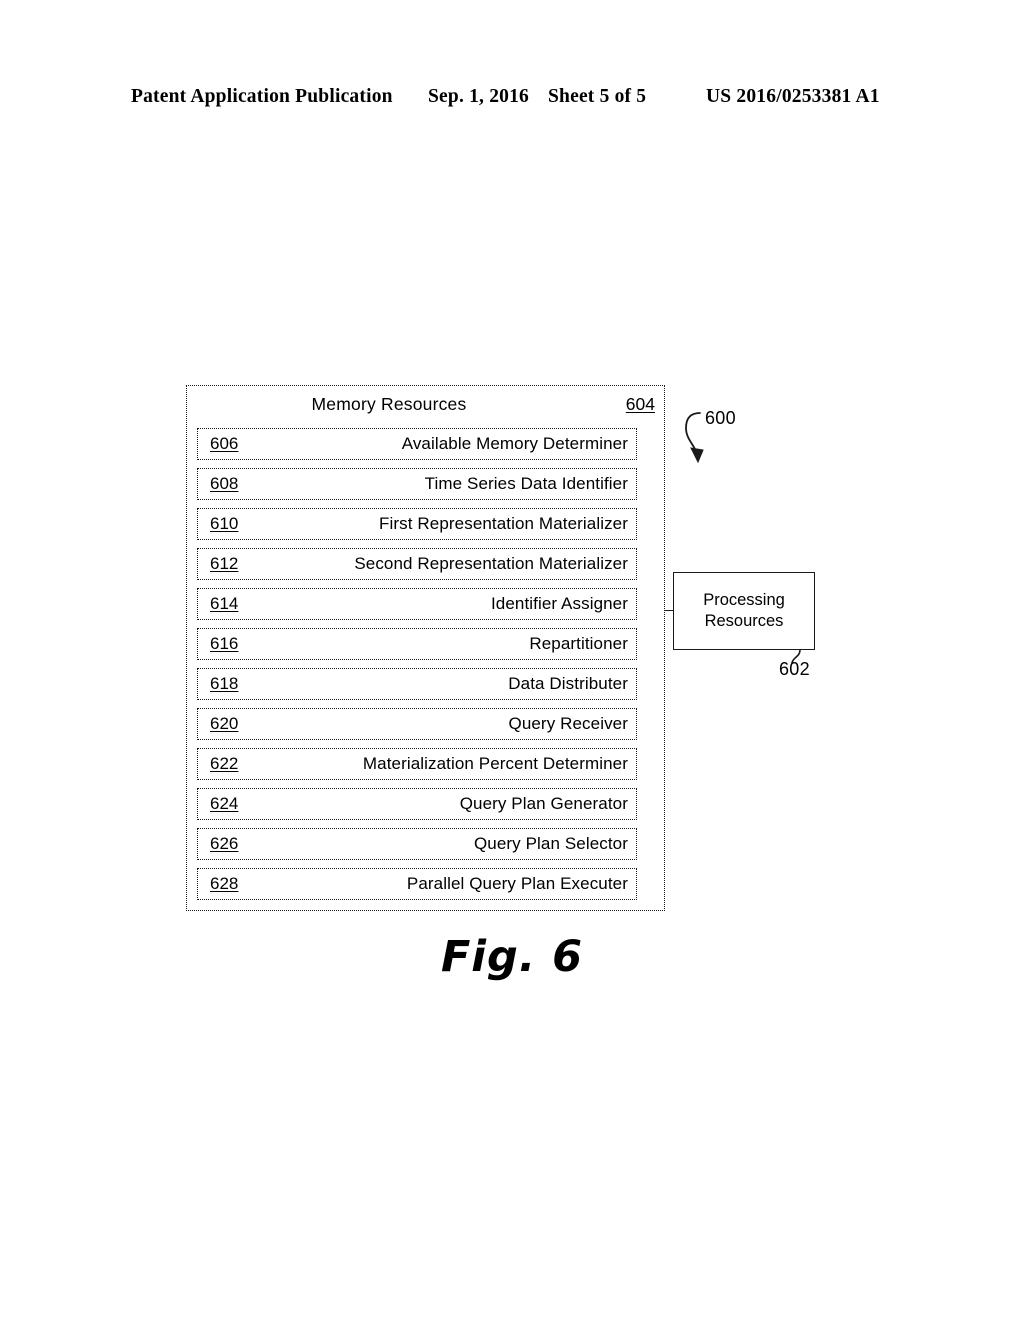  I want to click on component-row-606: 606 Available Memory Determiner, so click(417, 444).